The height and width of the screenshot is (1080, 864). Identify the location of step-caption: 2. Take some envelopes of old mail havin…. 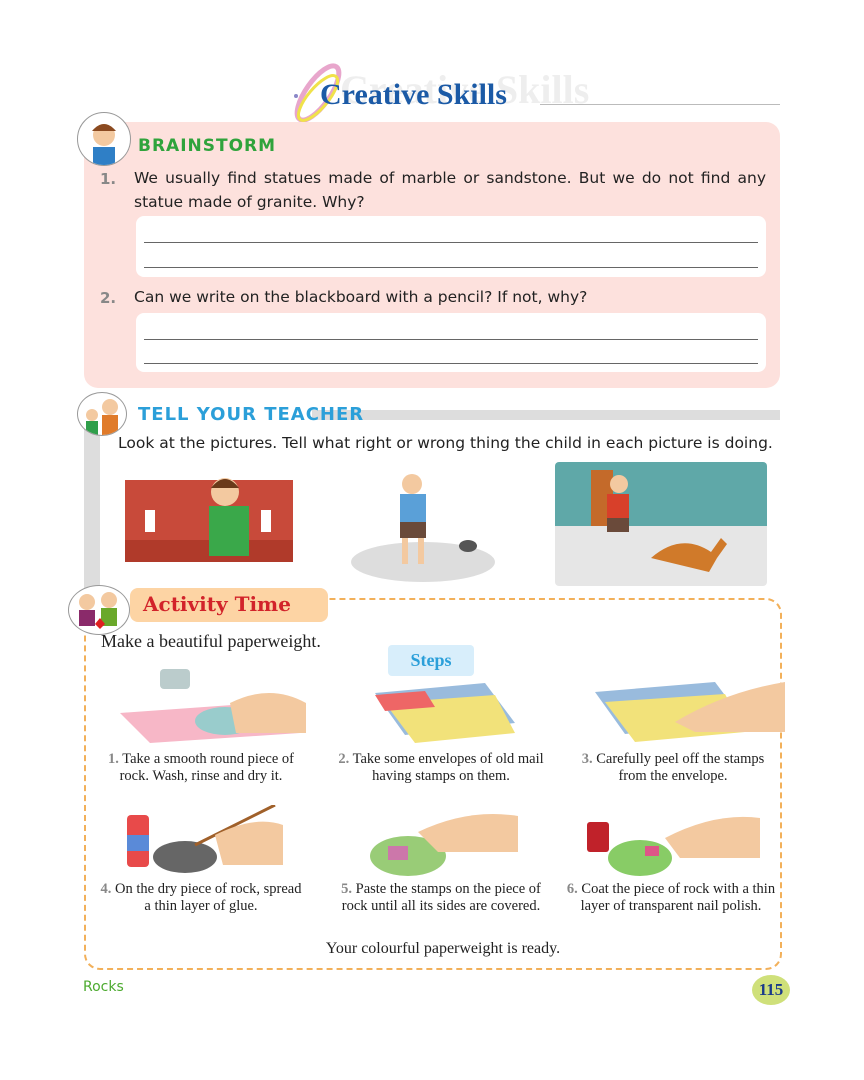
(441, 768).